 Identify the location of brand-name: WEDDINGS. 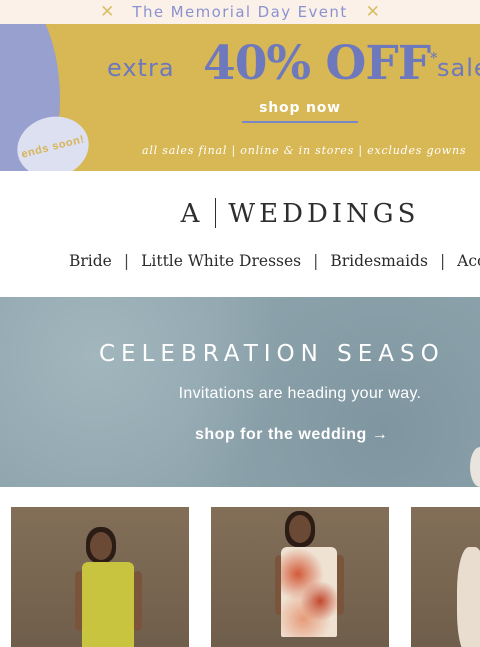
(324, 214).